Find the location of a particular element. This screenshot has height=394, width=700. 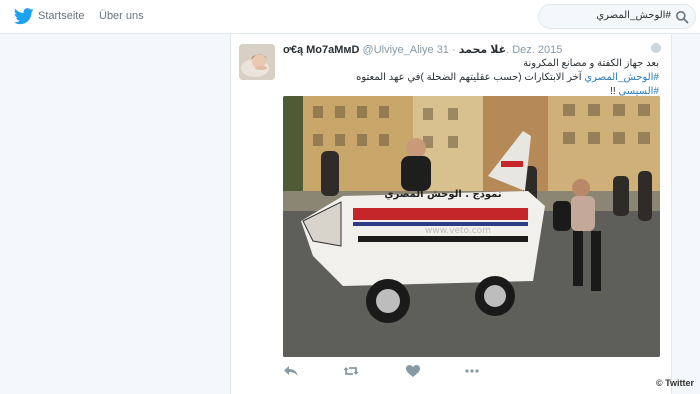

nav-about-link: Über uns is located at coordinates (121, 16).